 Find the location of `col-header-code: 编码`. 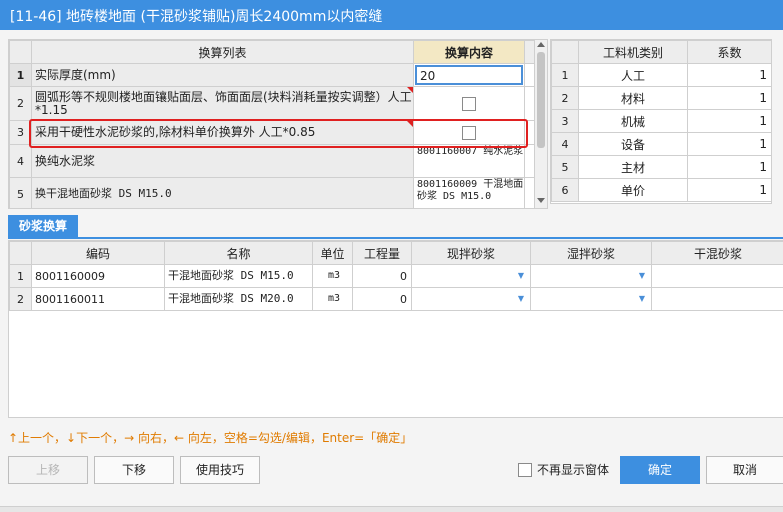

col-header-code: 编码 is located at coordinates (98, 253).